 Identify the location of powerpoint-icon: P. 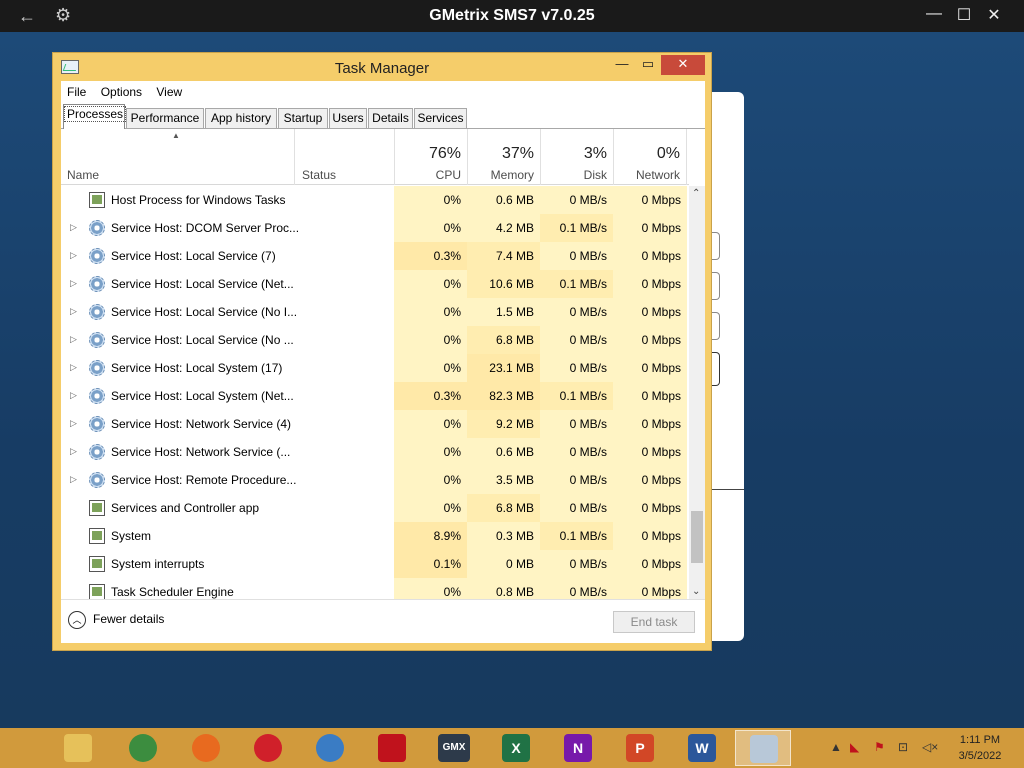
(640, 748).